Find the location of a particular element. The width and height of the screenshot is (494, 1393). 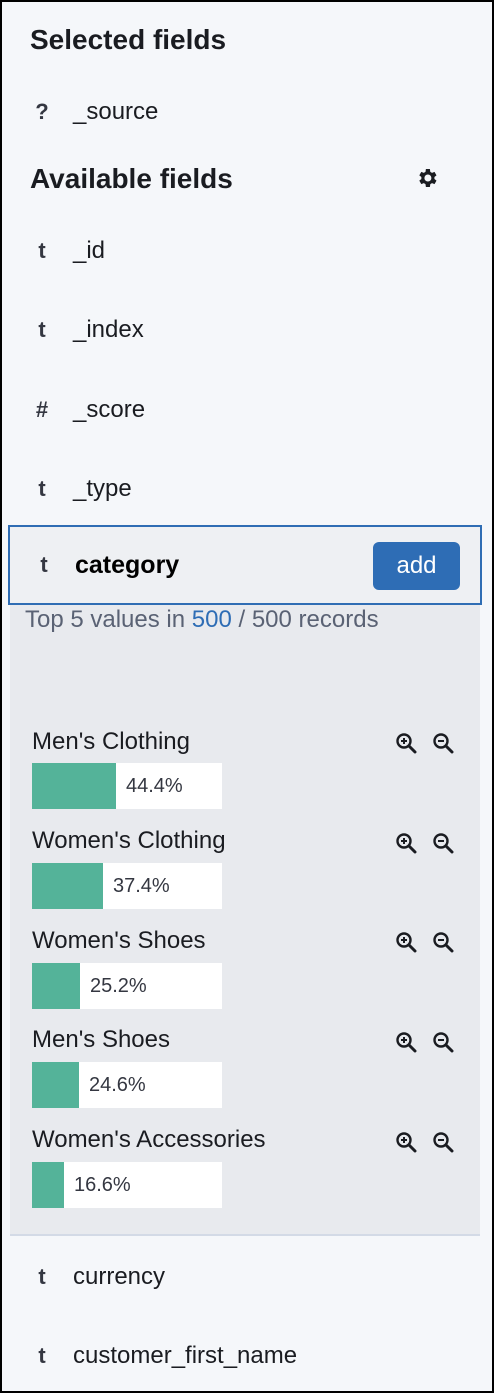

value-bar: 25.2% is located at coordinates (127, 986).